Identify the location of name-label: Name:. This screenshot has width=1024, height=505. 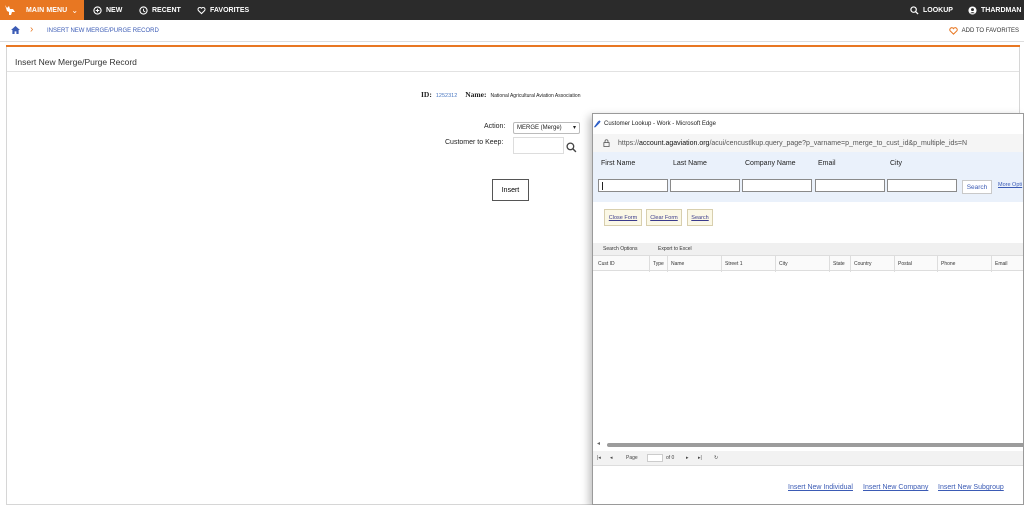
(476, 94).